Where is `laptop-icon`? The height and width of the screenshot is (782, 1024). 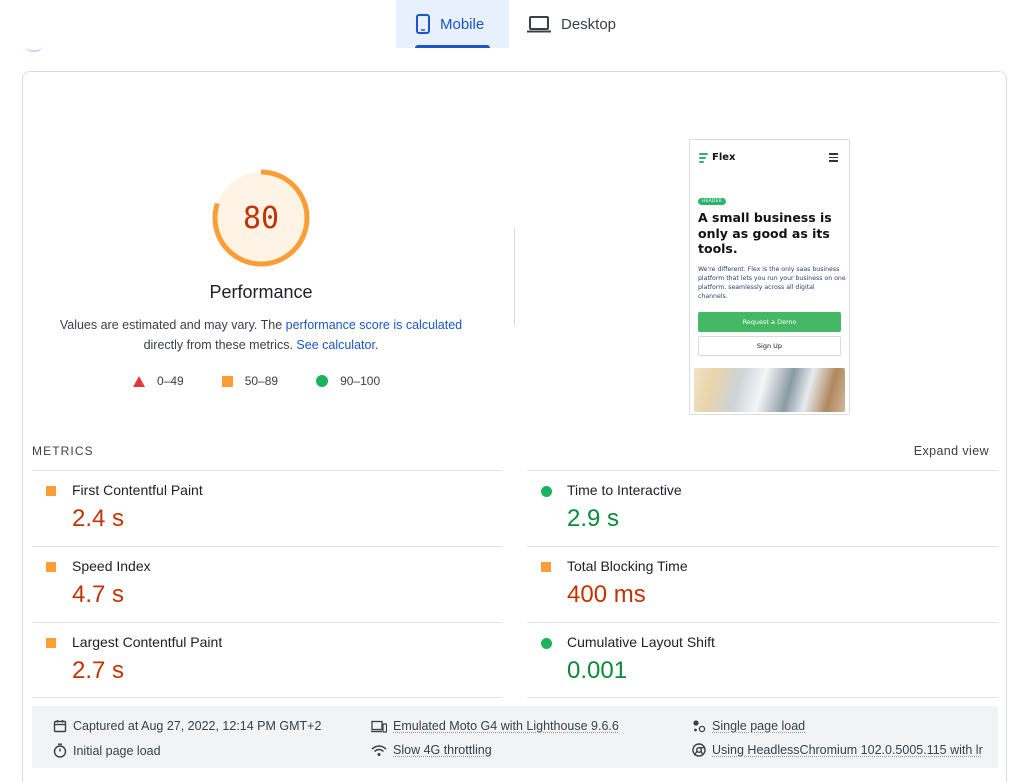 laptop-icon is located at coordinates (539, 24).